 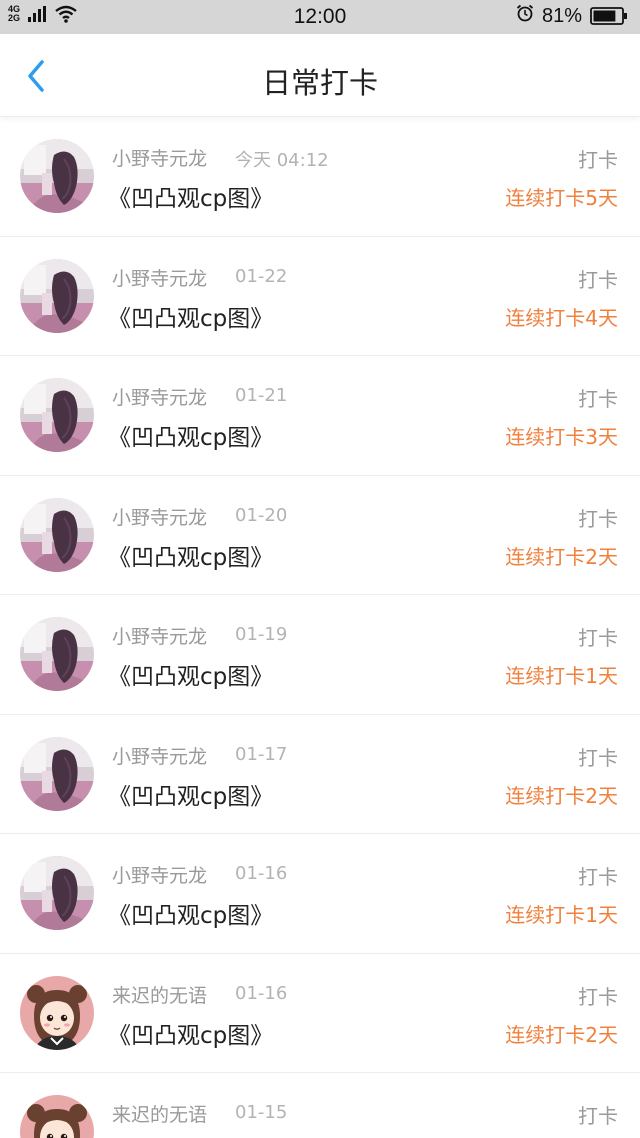 I want to click on timestamp: 01-21, so click(x=261, y=395).